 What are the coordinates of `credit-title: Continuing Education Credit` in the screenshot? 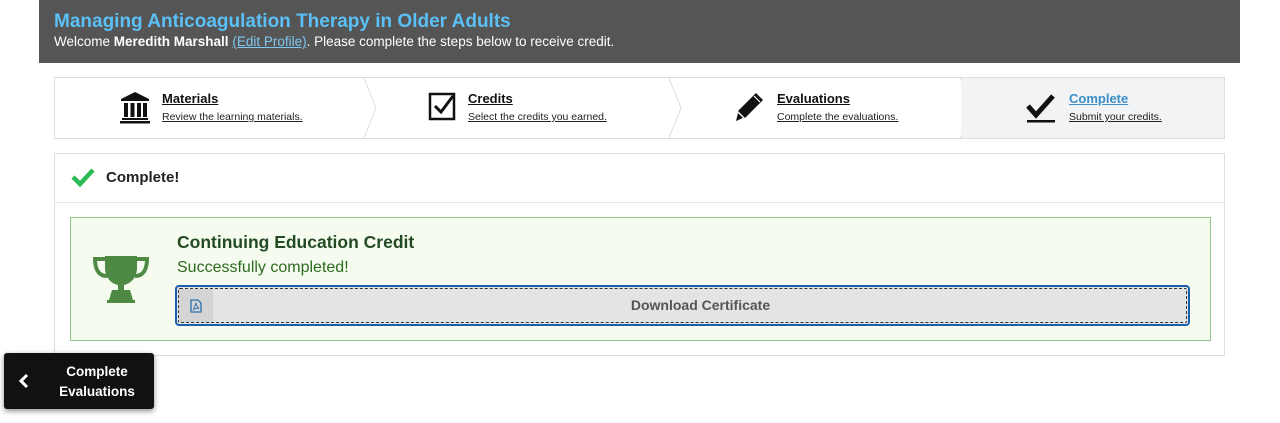 It's located at (296, 242).